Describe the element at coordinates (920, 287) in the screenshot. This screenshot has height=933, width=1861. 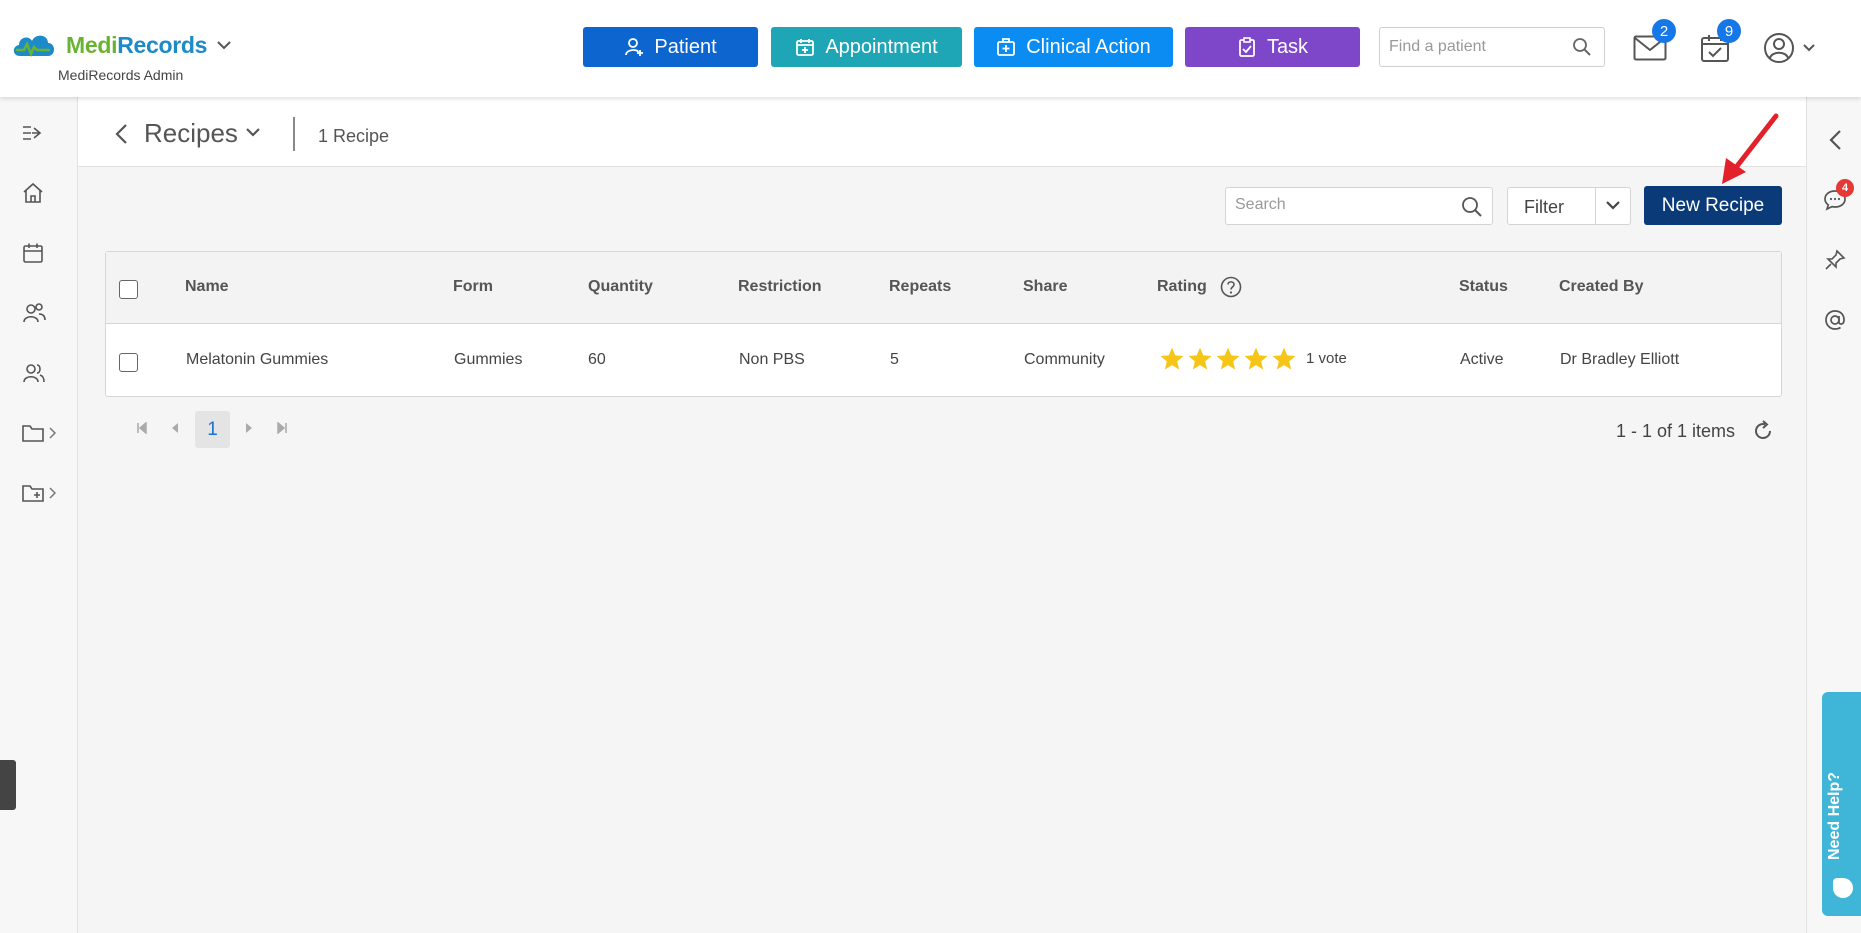
I see `column-header-repeats: Repeats` at that location.